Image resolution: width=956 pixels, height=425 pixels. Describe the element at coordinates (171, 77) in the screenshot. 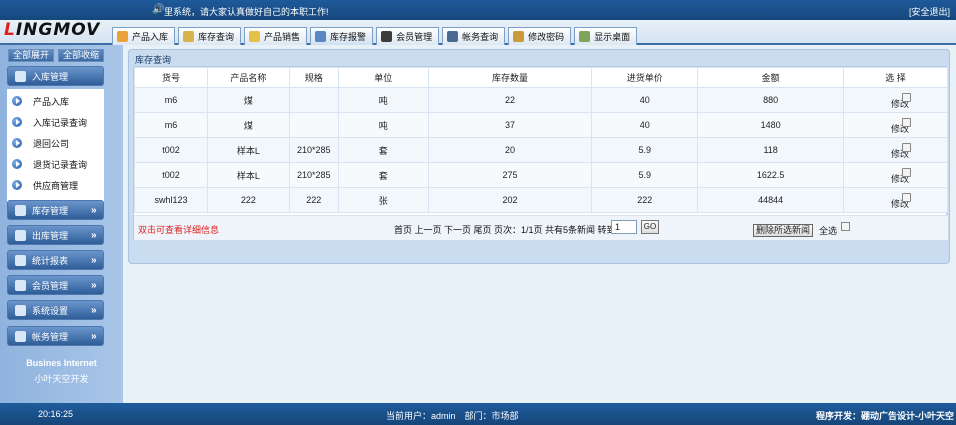

I see `column-header: 货号` at that location.